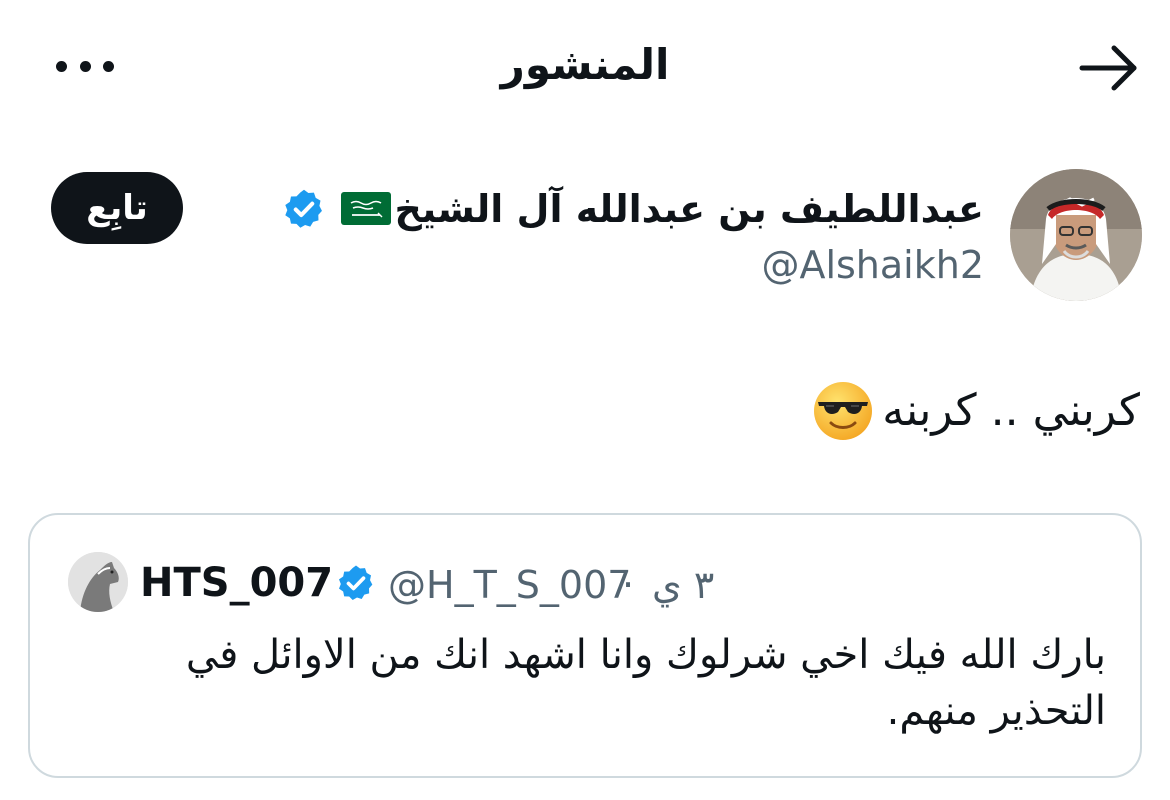  Describe the element at coordinates (843, 411) in the screenshot. I see `smiling-face-with-sunglasses-emoji` at that location.